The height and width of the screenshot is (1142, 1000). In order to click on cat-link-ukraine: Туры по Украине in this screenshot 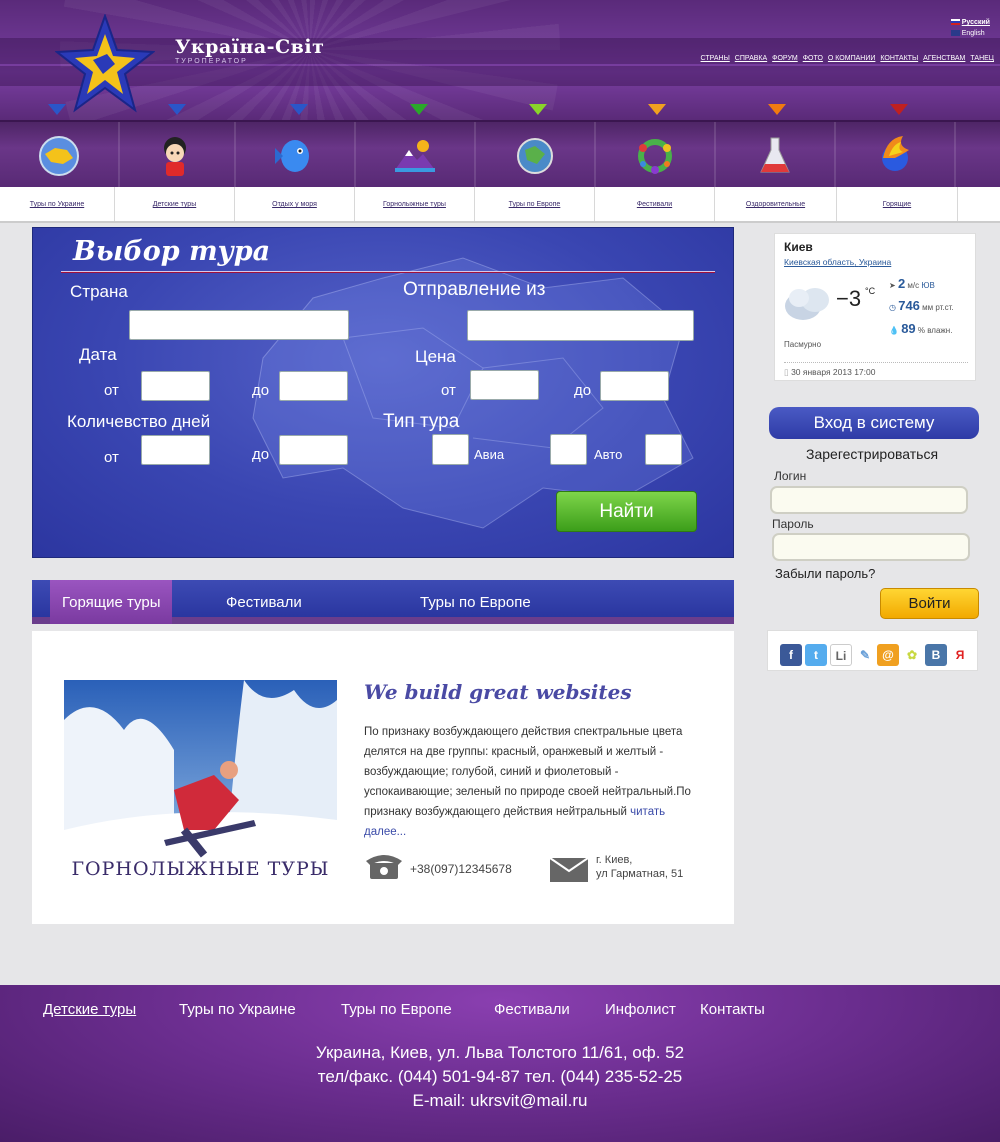, I will do `click(57, 204)`.